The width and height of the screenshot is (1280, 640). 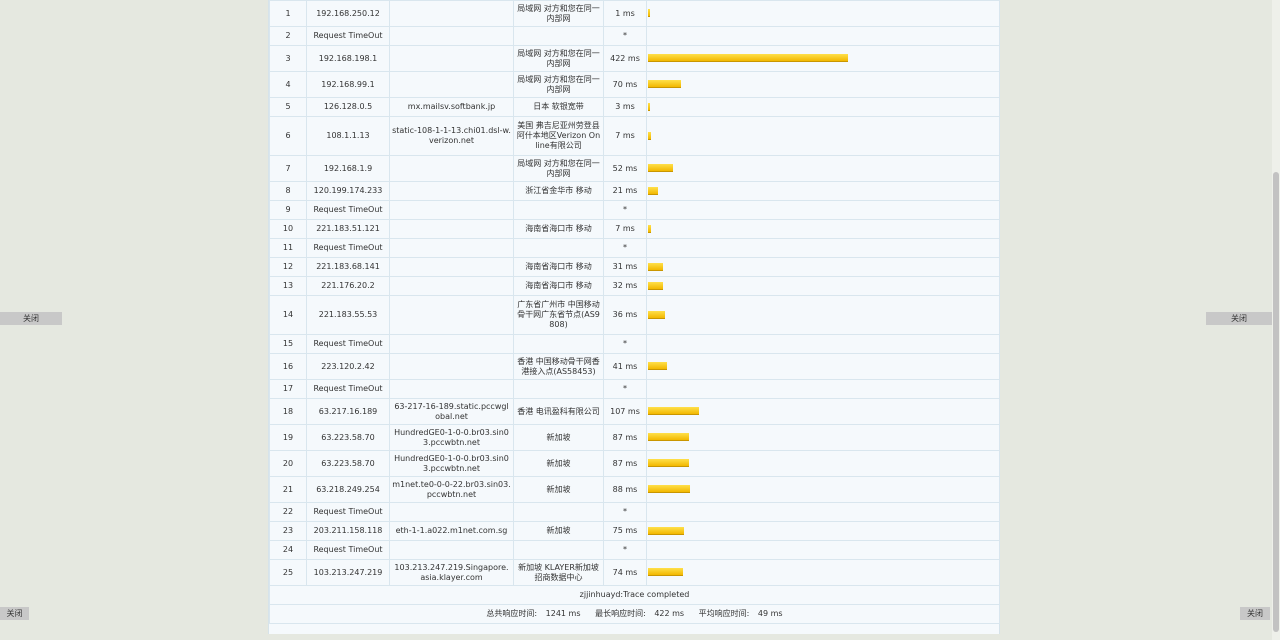 I want to click on host-cell: m1net.te0-0-0-22.br03.sin03.pccwbtn.net, so click(x=451, y=489).